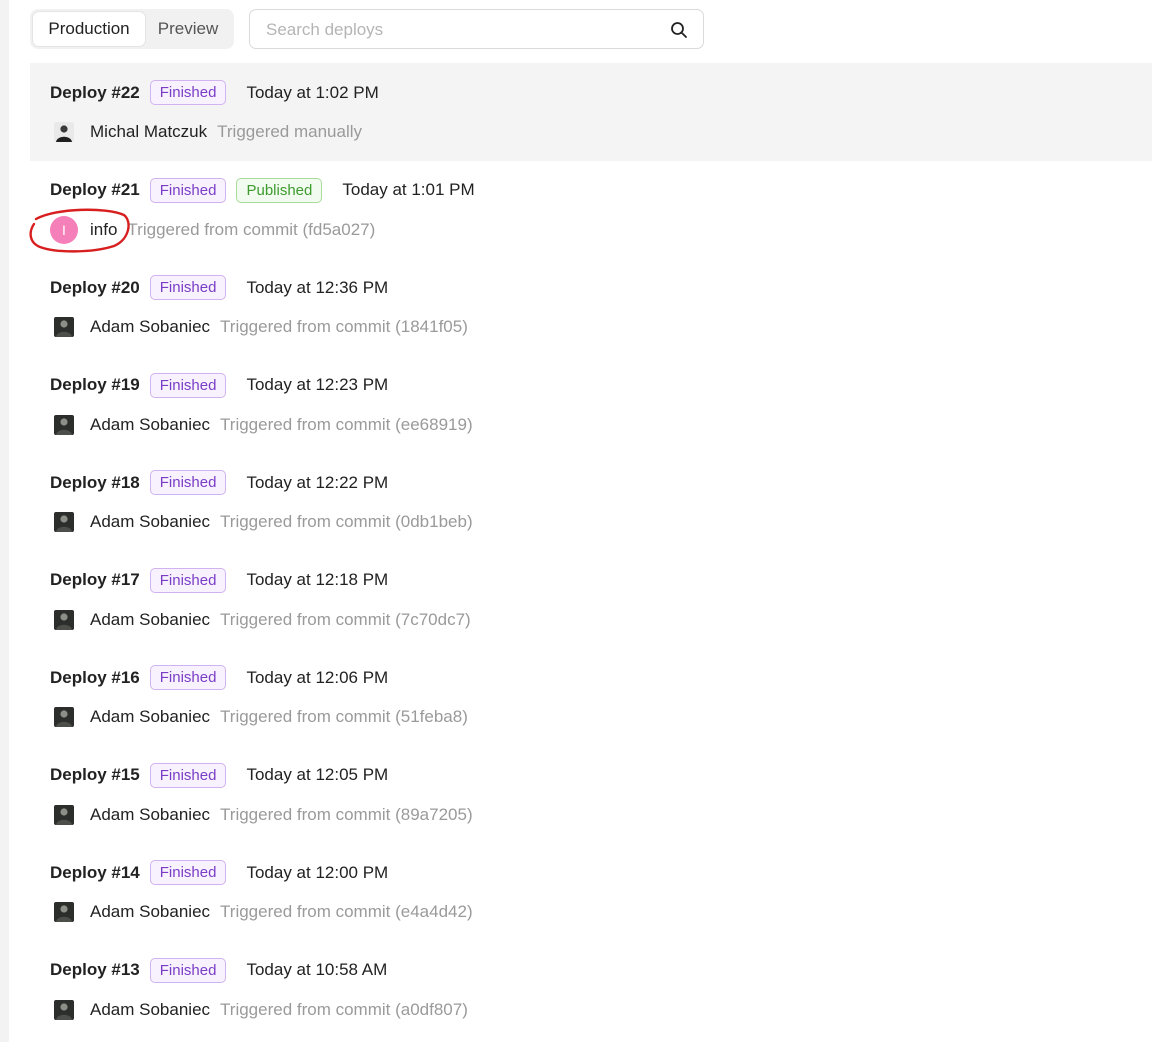  Describe the element at coordinates (344, 716) in the screenshot. I see `deploy-trigger: Triggered from commit (51feba8)` at that location.